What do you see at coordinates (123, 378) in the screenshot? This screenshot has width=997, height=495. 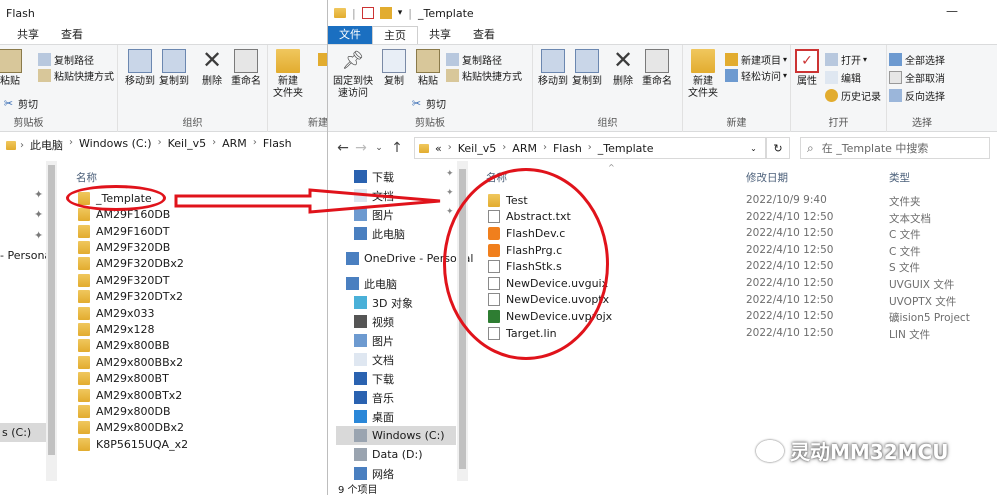 I see `bg-list-item: AM29x800BT` at bounding box center [123, 378].